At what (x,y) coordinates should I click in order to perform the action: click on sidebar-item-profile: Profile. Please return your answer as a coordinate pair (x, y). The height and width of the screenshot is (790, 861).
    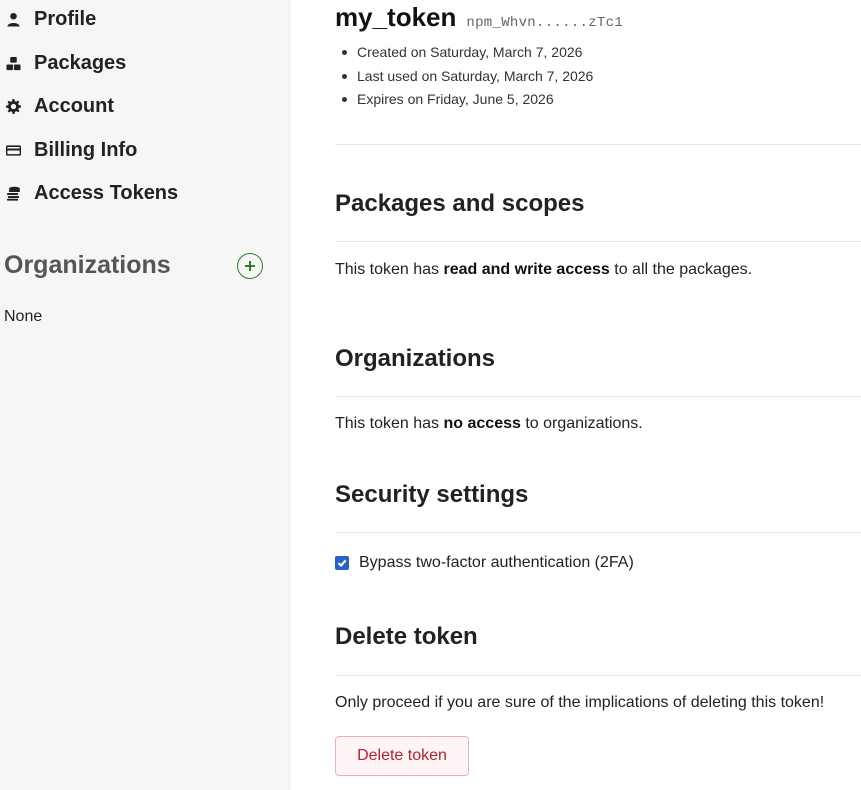
    Looking at the image, I should click on (50, 19).